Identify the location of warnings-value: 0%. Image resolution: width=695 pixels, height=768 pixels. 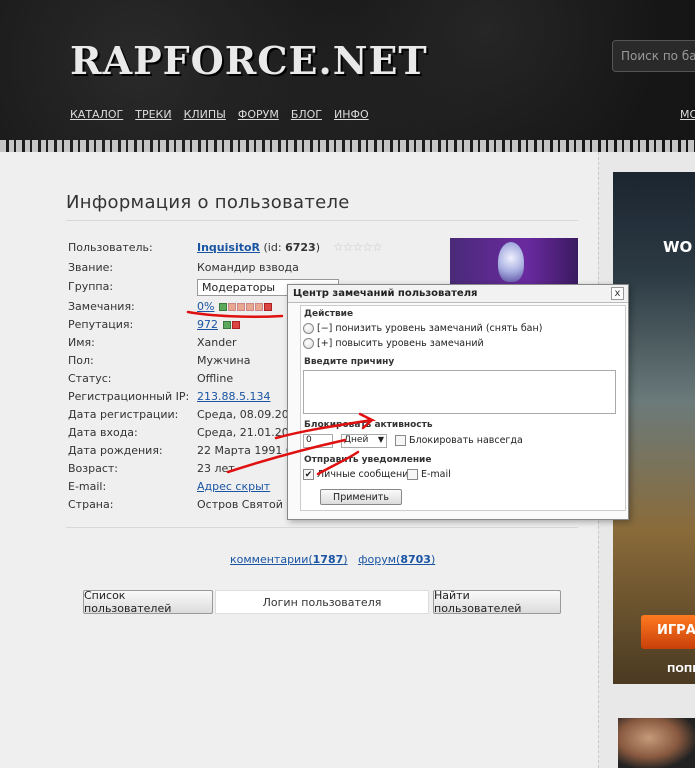
(234, 306).